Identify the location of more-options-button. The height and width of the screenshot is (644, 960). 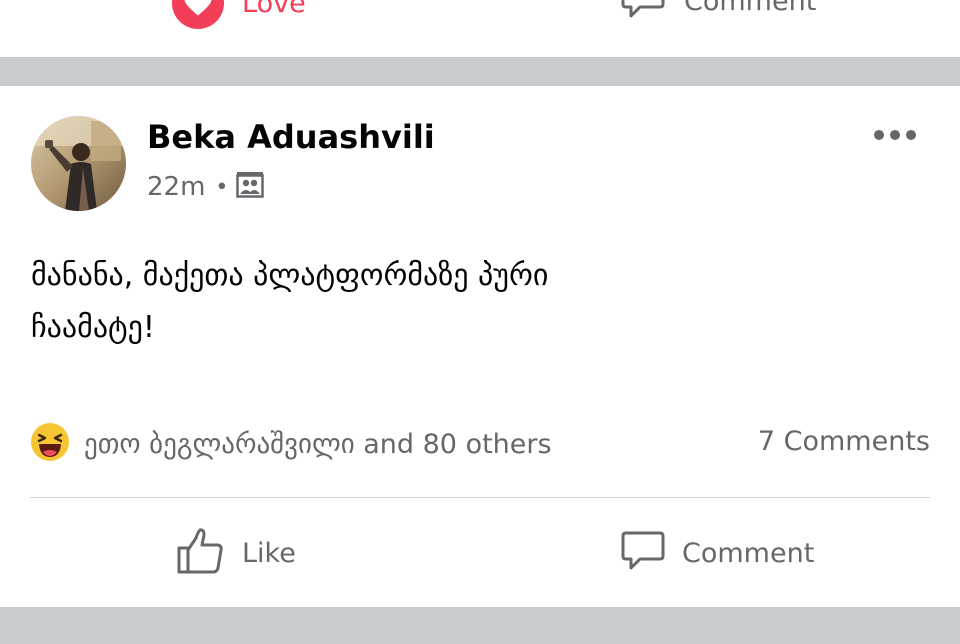
(895, 135).